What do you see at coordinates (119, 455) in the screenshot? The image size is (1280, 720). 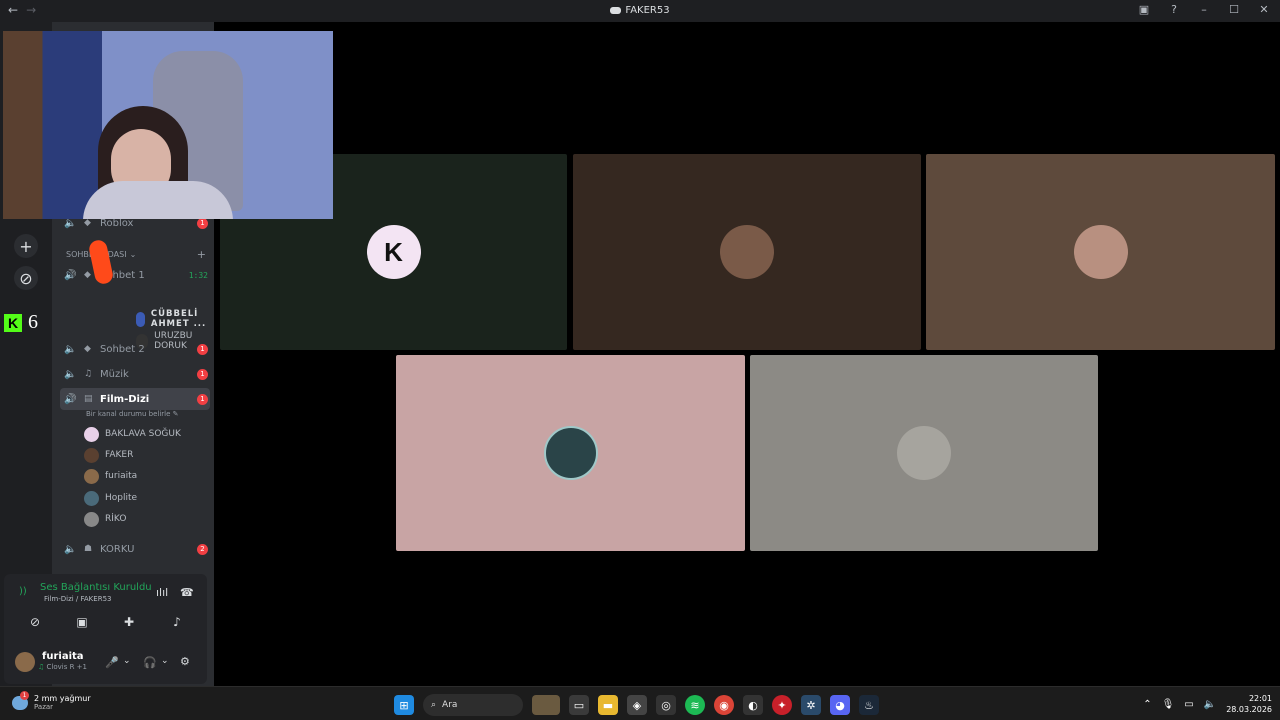 I see `member-name: FAKER` at bounding box center [119, 455].